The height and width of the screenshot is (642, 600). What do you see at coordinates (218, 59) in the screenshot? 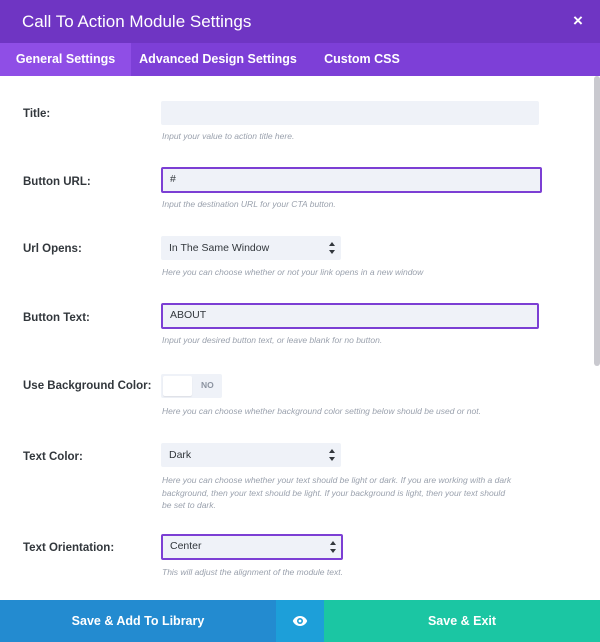
I see `tab-advanced-design-settings: Advanced Design Settings` at bounding box center [218, 59].